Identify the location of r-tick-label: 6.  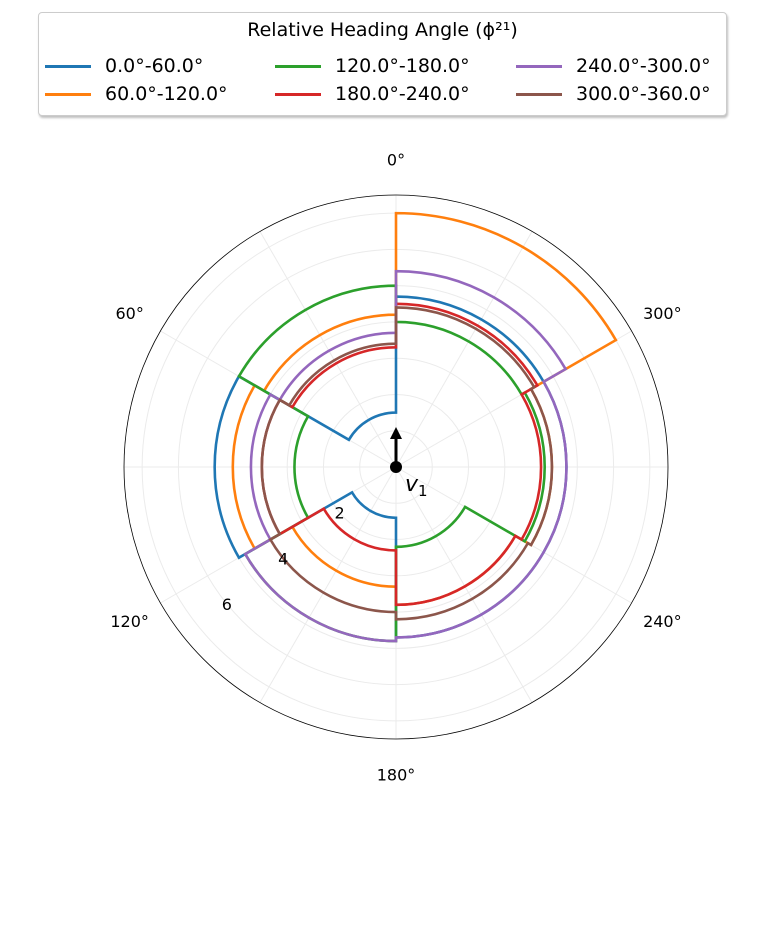
(227, 604).